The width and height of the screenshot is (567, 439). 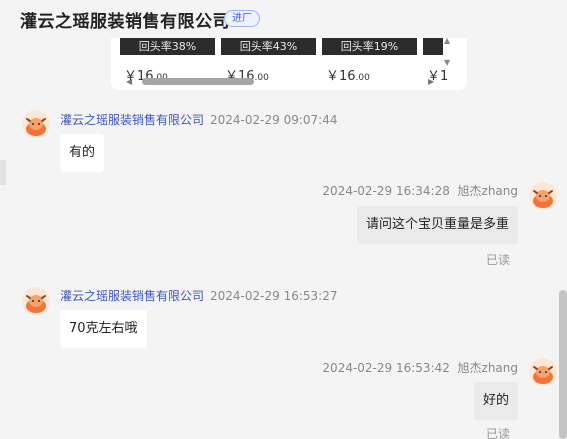 What do you see at coordinates (268, 46) in the screenshot?
I see `product-repurchase-rate: 回头率43%` at bounding box center [268, 46].